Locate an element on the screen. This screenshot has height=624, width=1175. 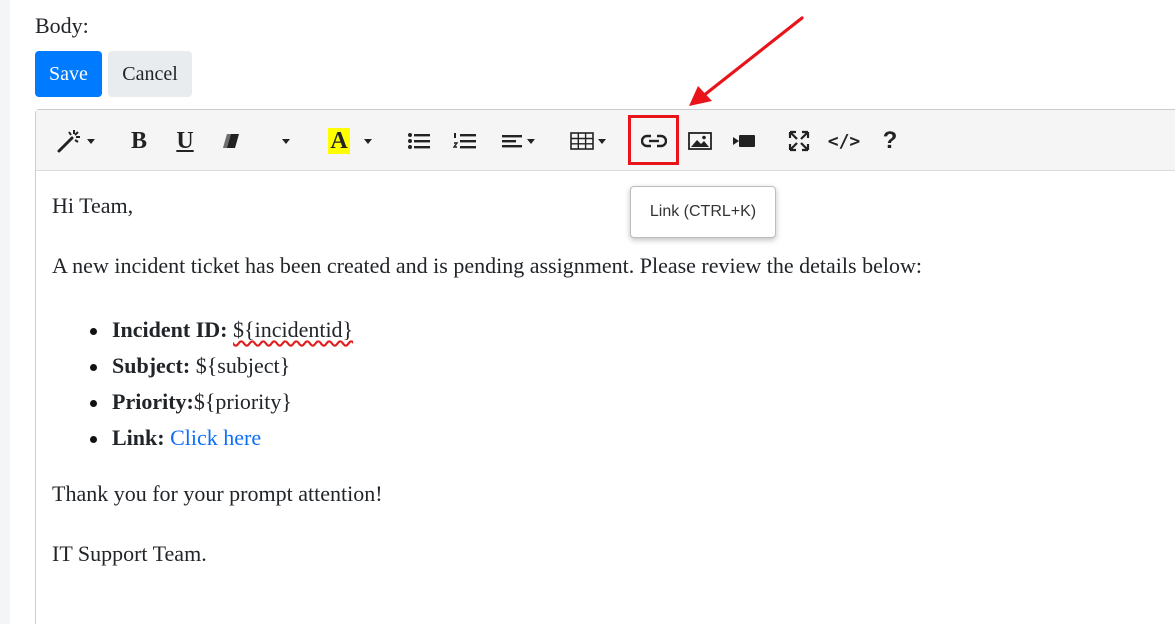
font-dropdown-button is located at coordinates (286, 141).